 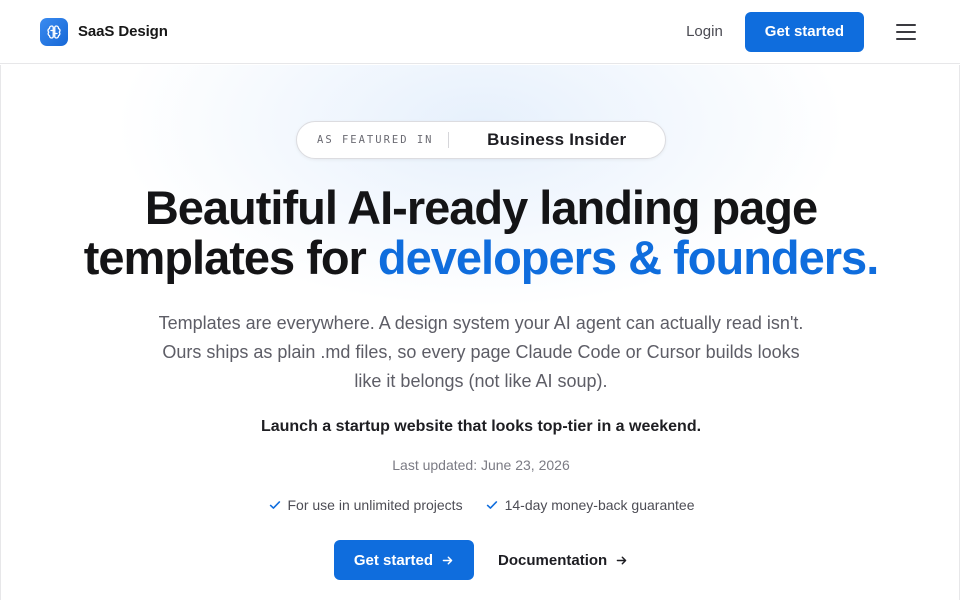 I want to click on documentation-link: Documentation, so click(x=563, y=560).